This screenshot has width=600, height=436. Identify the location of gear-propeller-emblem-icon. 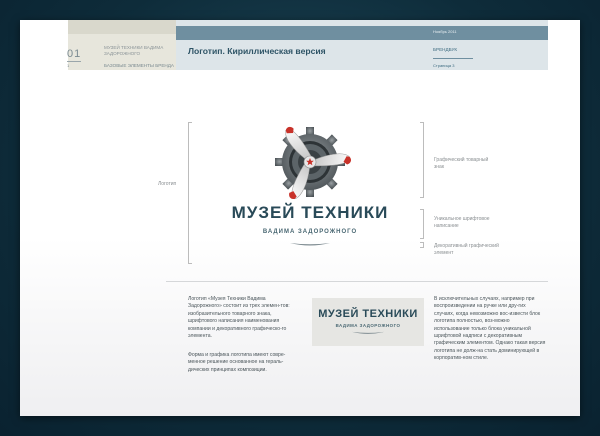
(313, 163).